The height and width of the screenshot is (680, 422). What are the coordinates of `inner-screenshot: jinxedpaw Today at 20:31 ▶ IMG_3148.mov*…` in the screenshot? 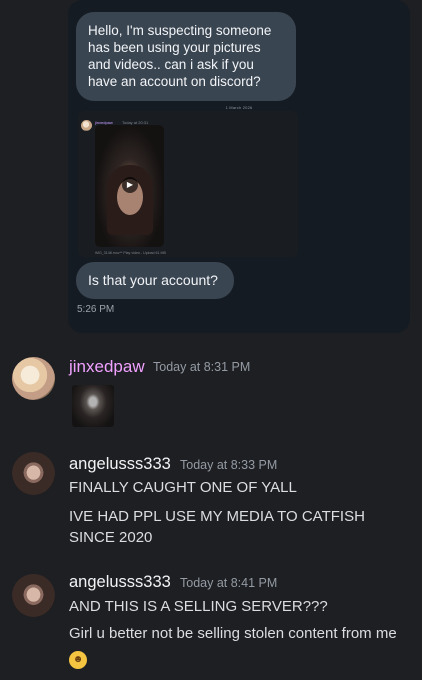 It's located at (188, 184).